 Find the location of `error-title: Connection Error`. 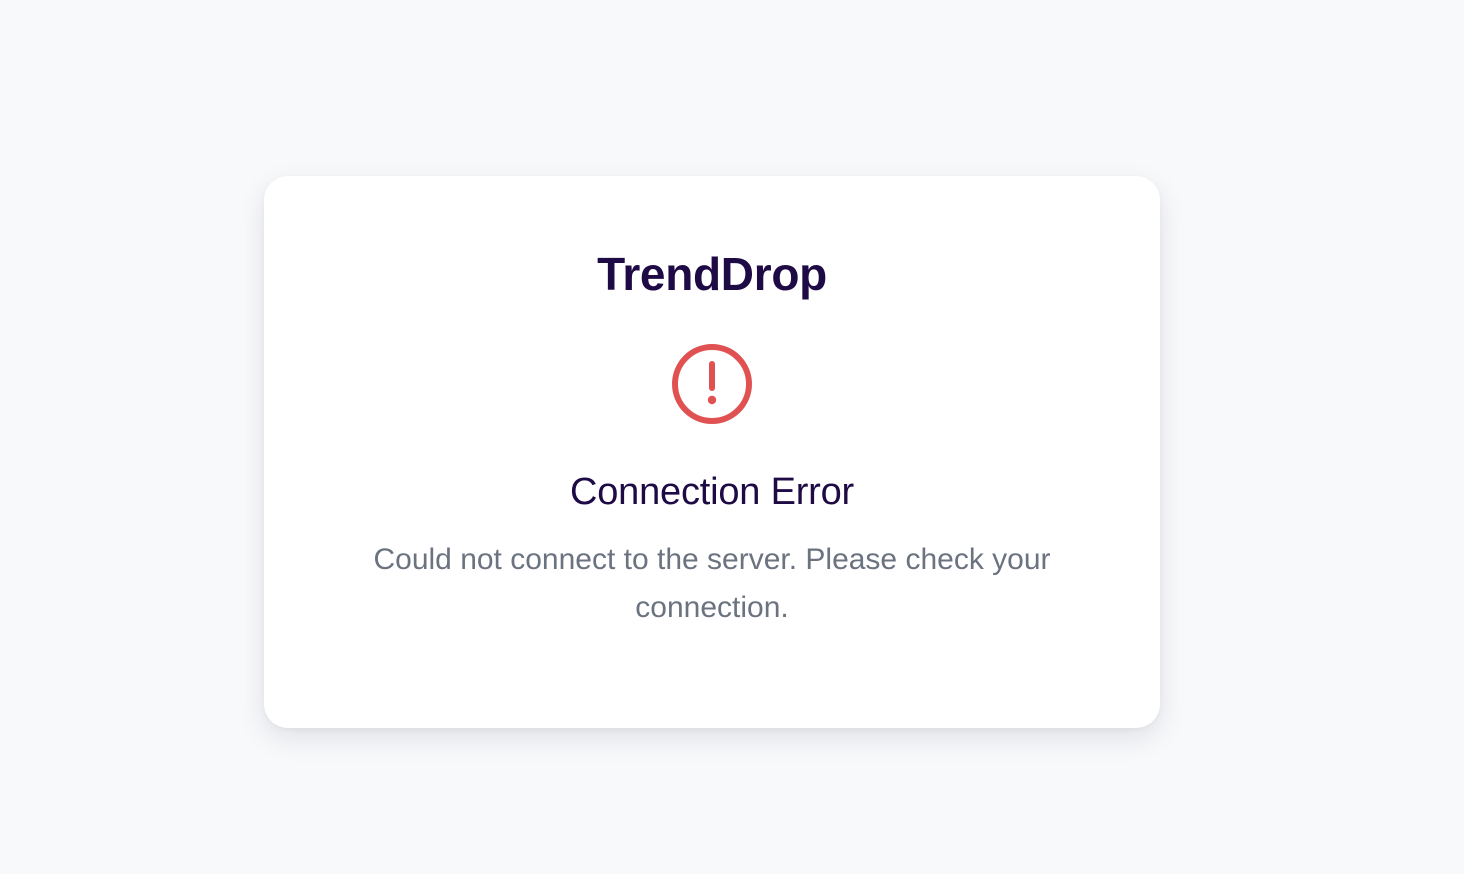

error-title: Connection Error is located at coordinates (712, 492).